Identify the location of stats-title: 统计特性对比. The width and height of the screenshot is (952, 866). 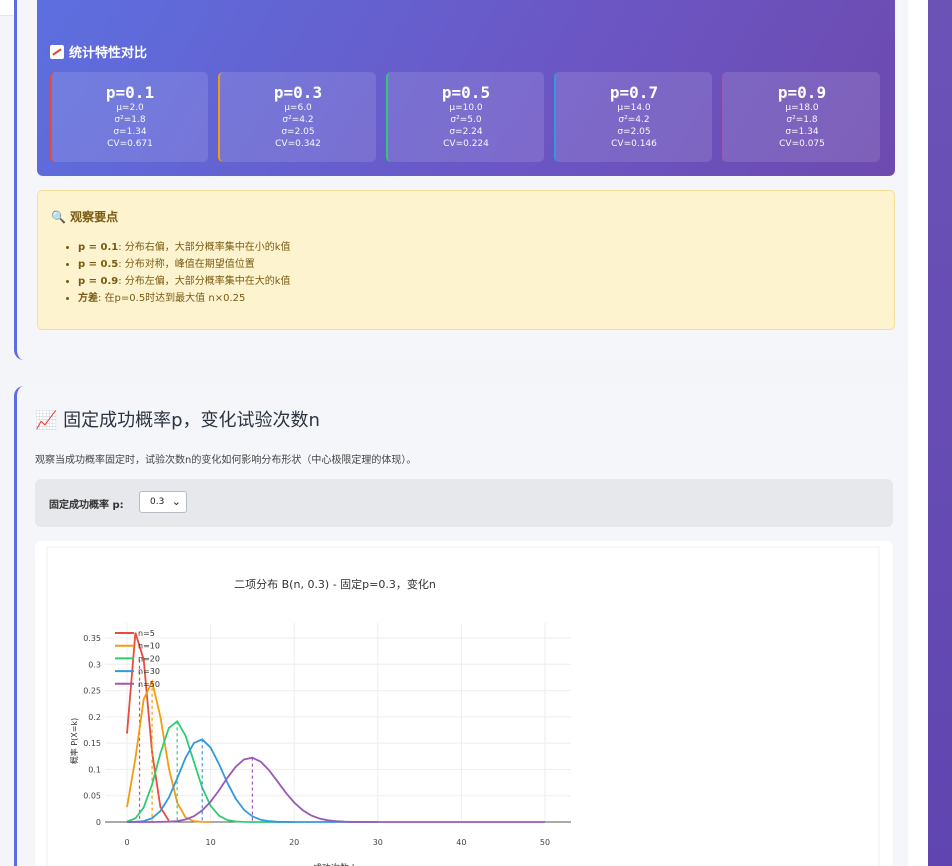
(98, 51).